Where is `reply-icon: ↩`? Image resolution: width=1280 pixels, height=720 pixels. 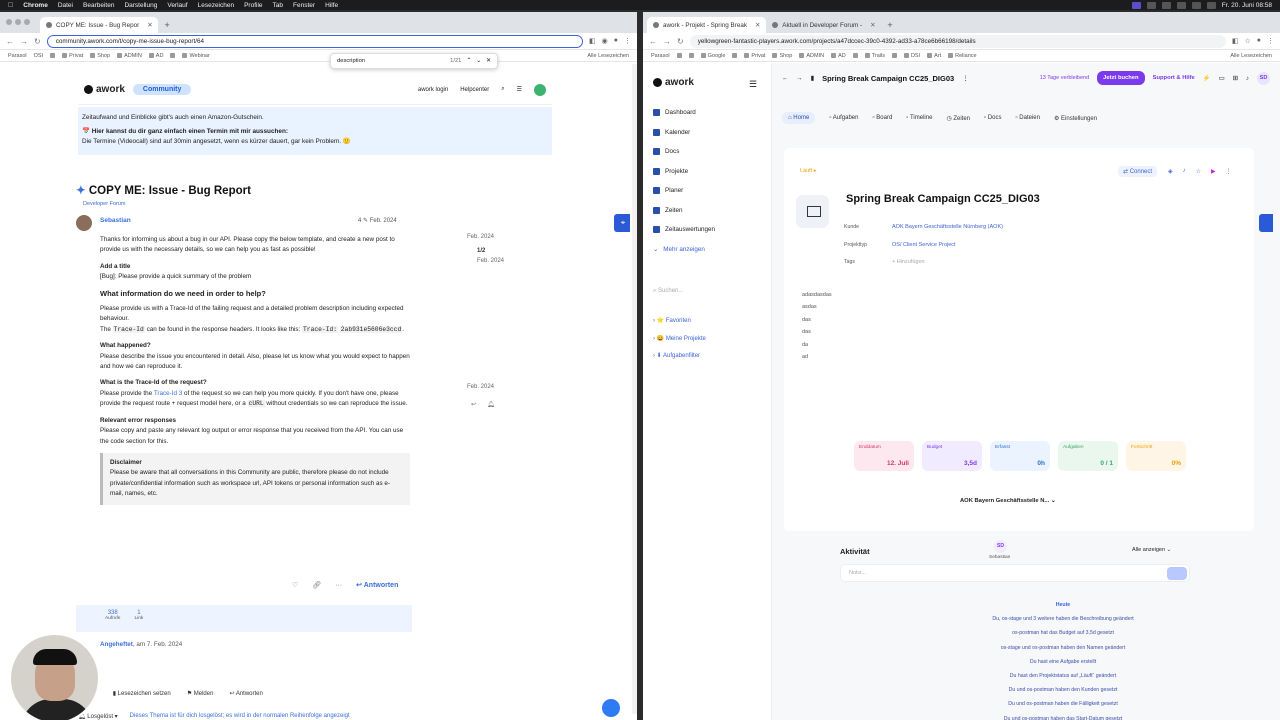
reply-icon: ↩ is located at coordinates (473, 405).